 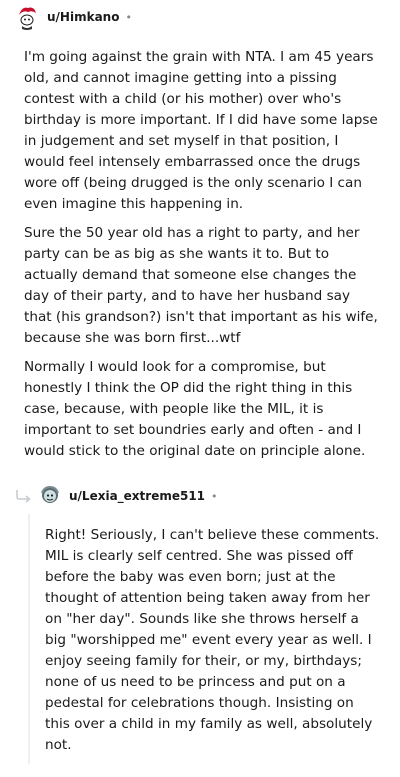 I want to click on comment-header: u/Himkano •, so click(x=89, y=17).